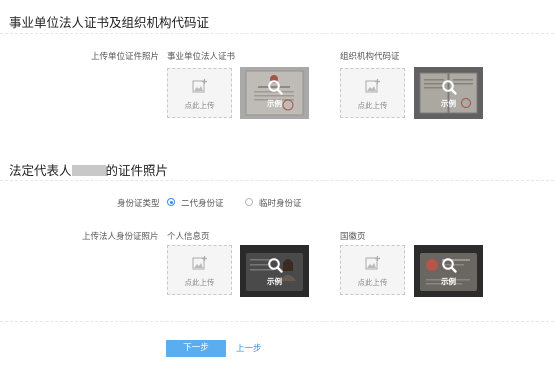  I want to click on section-title-org-cert: 事业单位法人证书及组织机构代码证, so click(109, 22).